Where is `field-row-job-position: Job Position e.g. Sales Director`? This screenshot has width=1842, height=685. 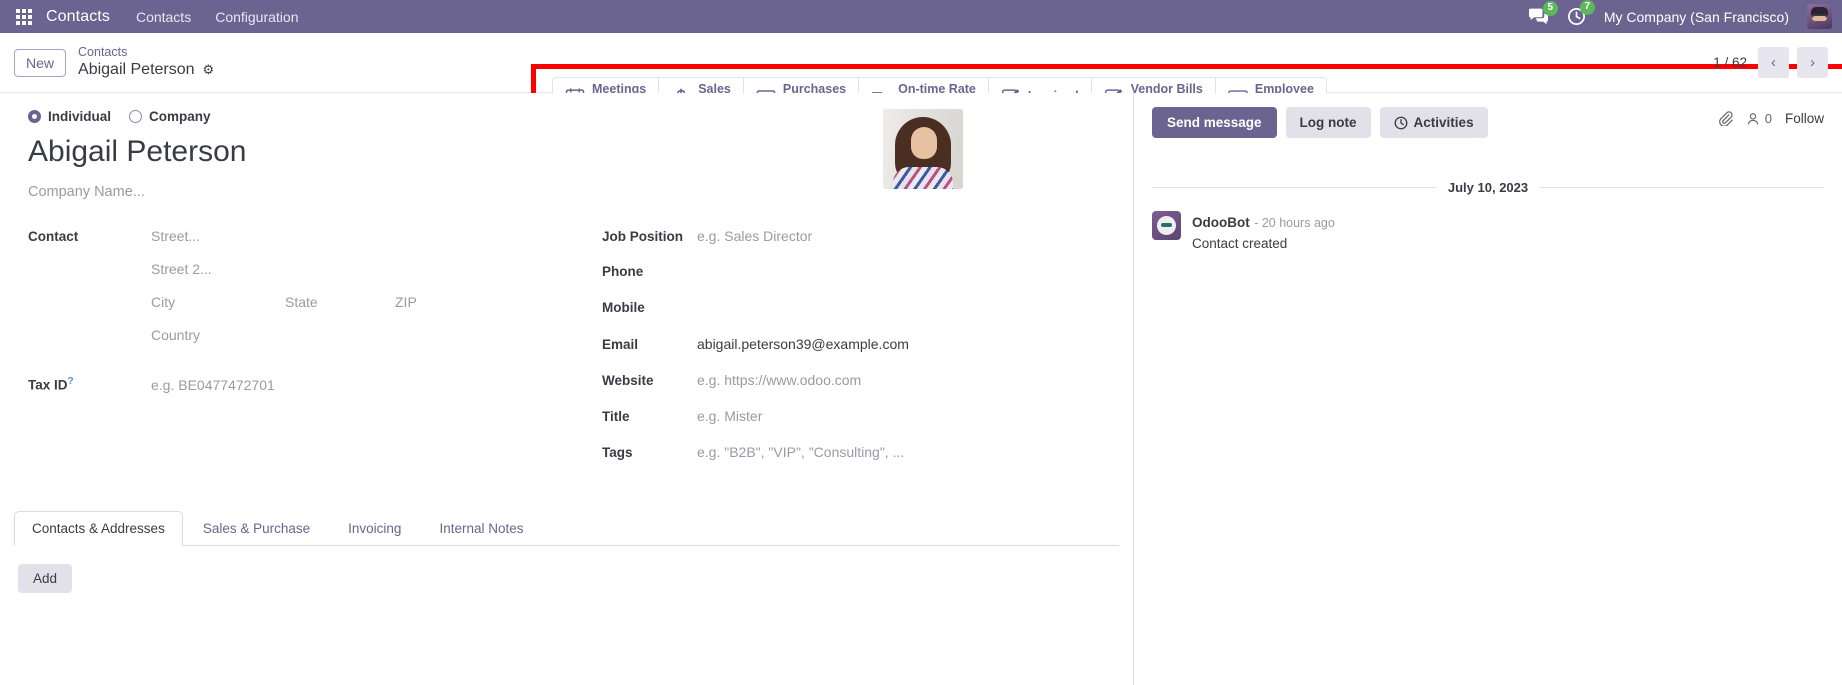 field-row-job-position: Job Position e.g. Sales Director is located at coordinates (852, 238).